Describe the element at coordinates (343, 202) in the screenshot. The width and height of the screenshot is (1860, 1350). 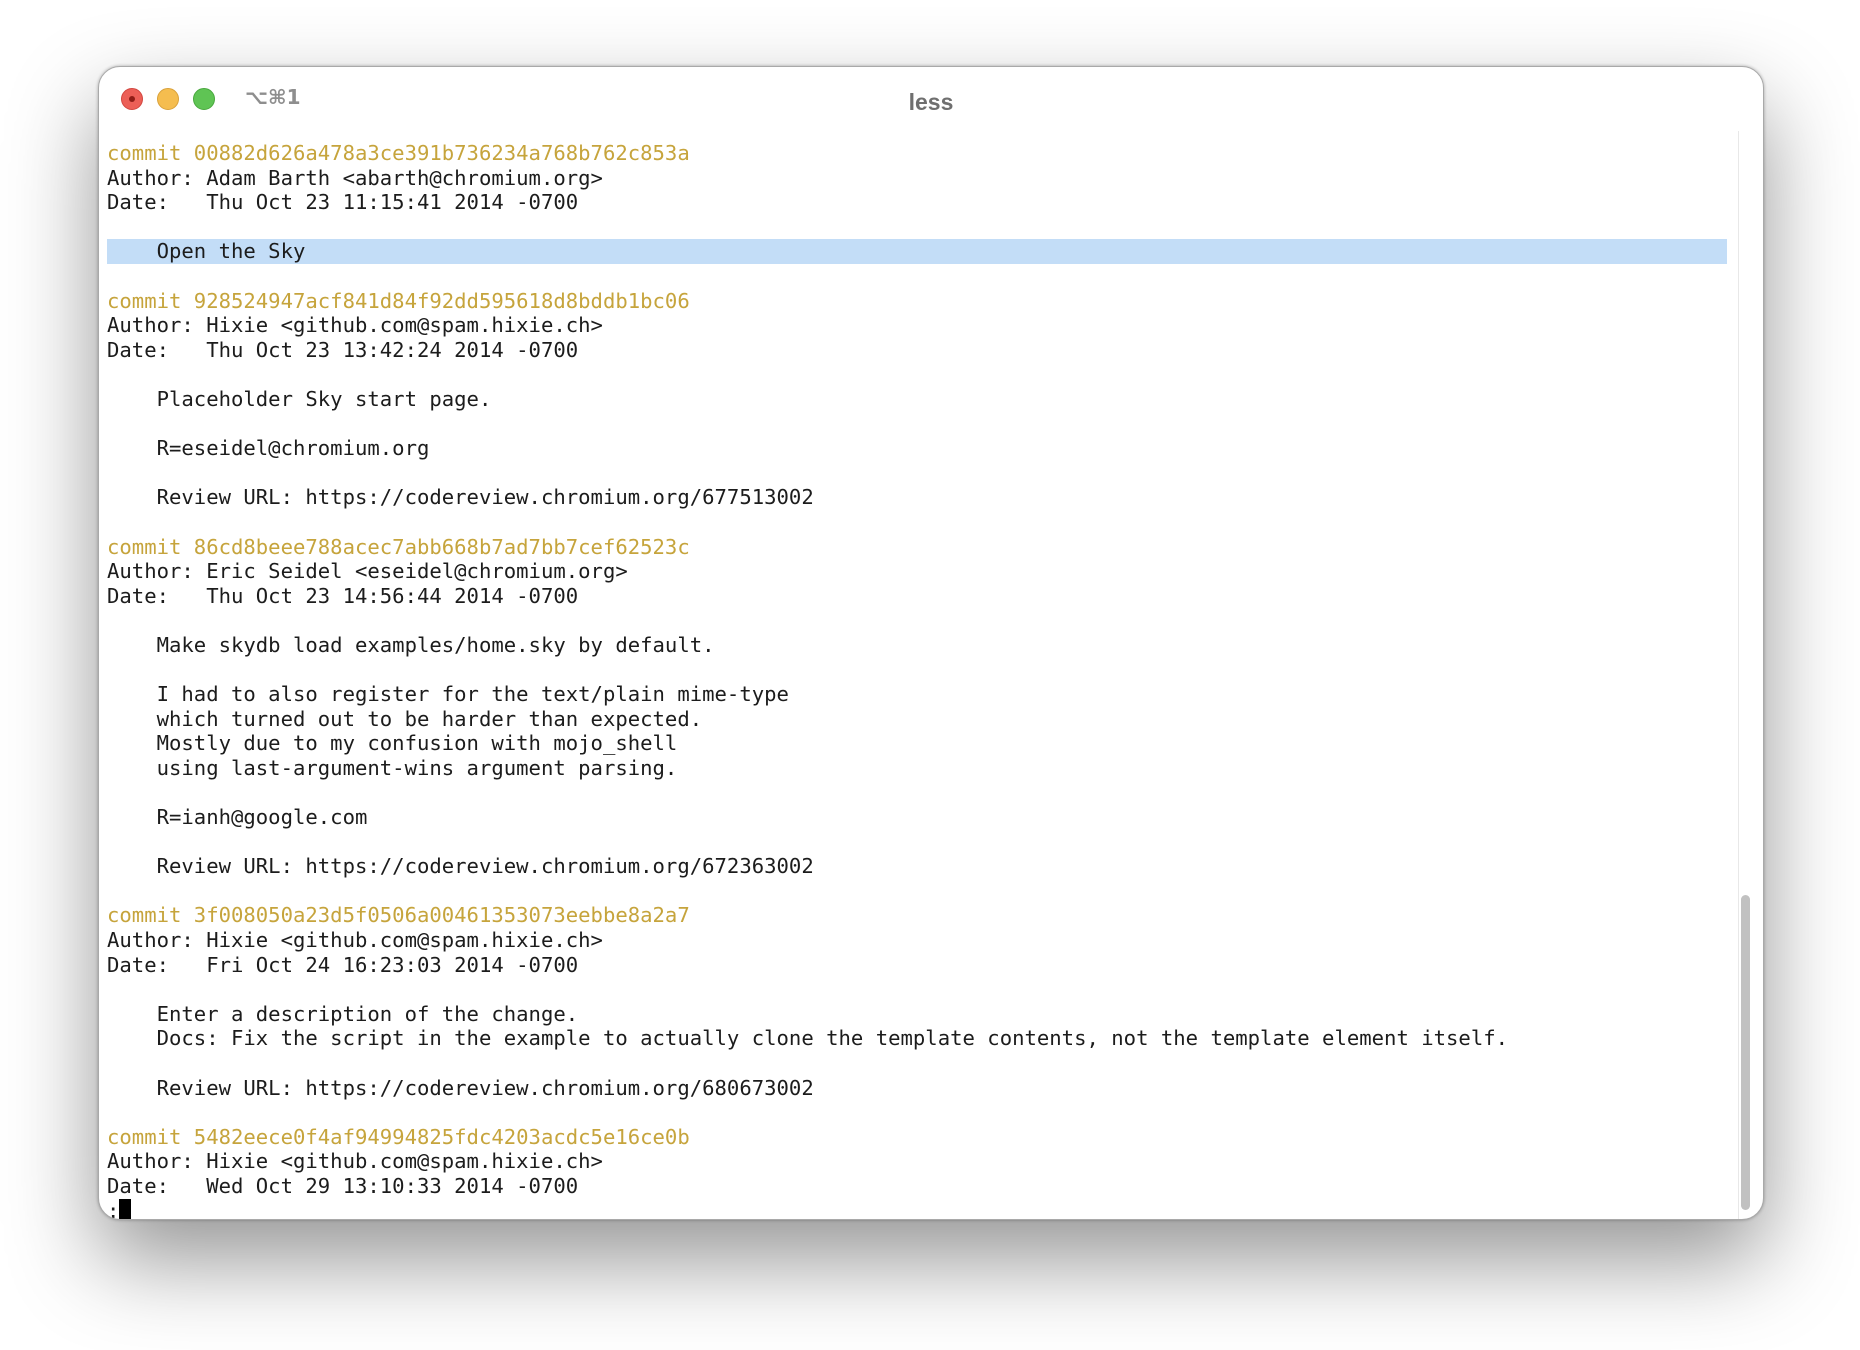
I see `terminal-line: Date: Thu Oct 23 11:15:41 2014 -0700` at that location.